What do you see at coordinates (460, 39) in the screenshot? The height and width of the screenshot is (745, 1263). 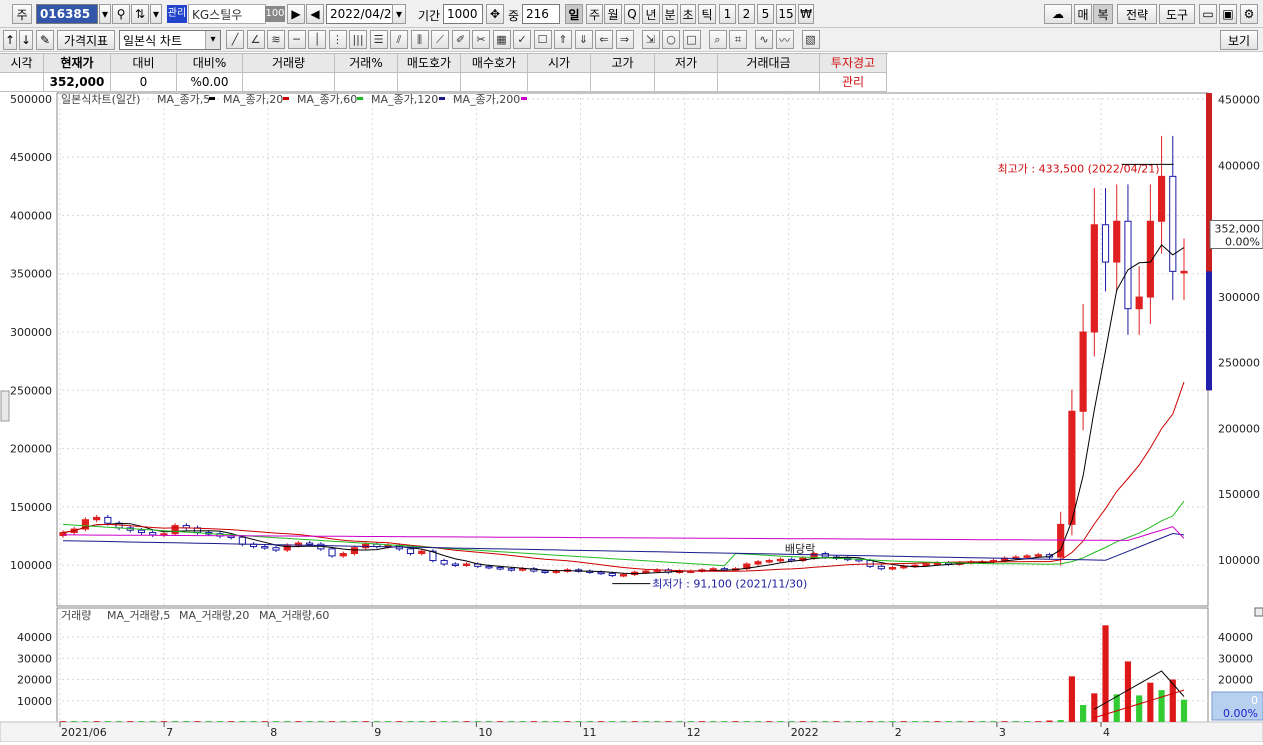 I see `pen-tool-icon: ✐` at bounding box center [460, 39].